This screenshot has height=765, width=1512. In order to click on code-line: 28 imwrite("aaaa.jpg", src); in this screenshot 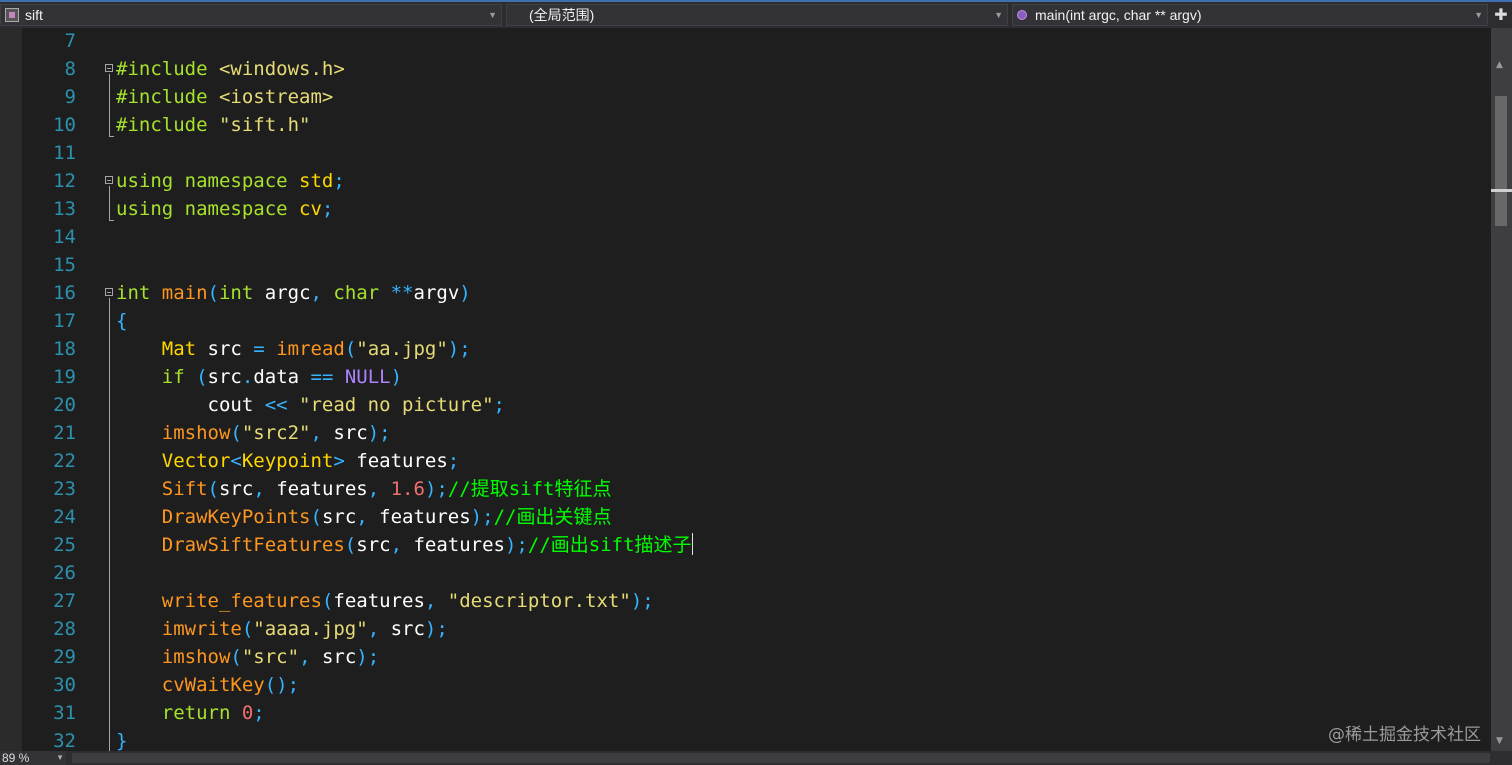, I will do `click(745, 629)`.